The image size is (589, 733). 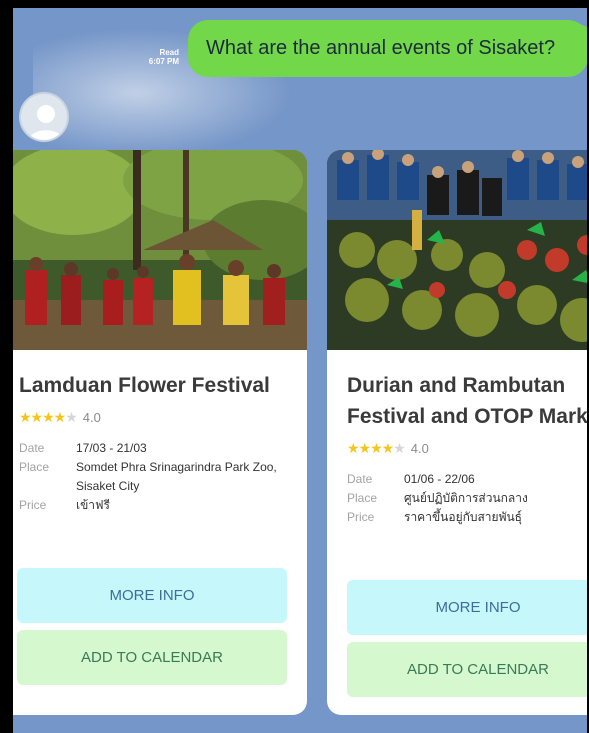 I want to click on read-status: Read, so click(x=169, y=52).